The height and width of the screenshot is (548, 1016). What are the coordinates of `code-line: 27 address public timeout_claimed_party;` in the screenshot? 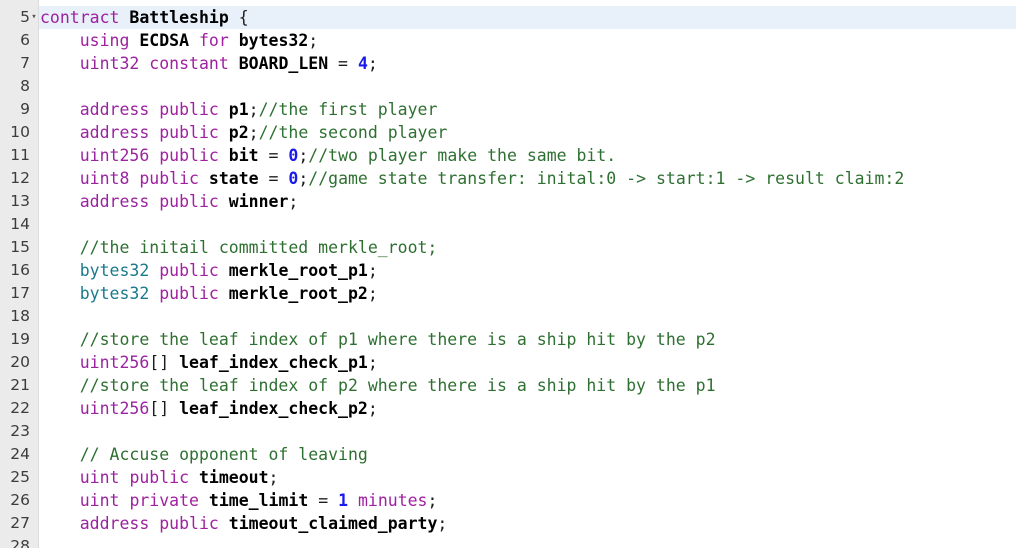 It's located at (508, 523).